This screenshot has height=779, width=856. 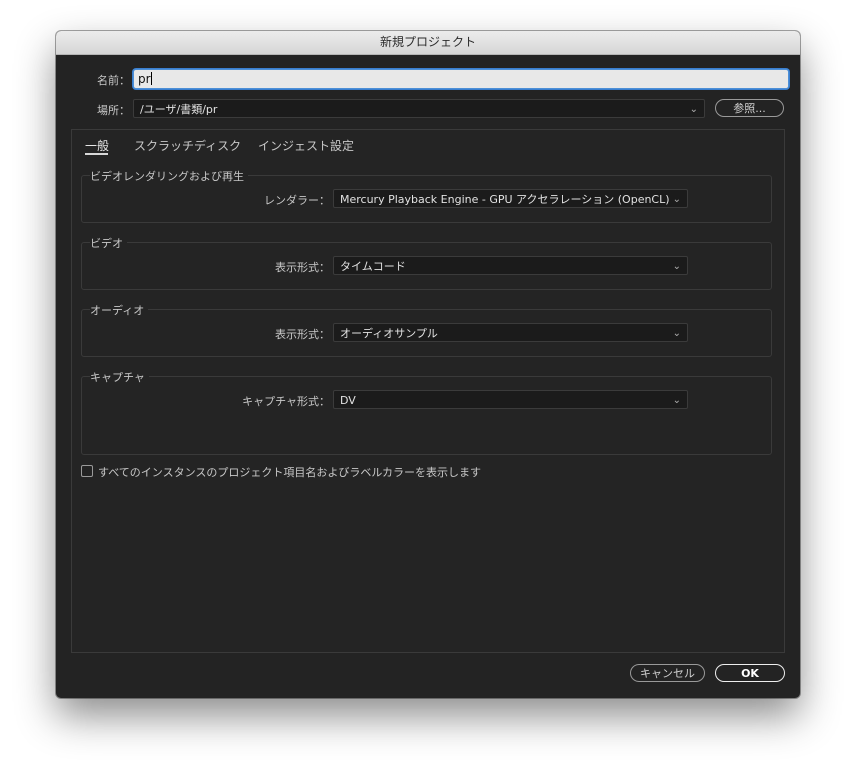 I want to click on location-select: /ユーザ/書類/pr ⌄, so click(x=419, y=108).